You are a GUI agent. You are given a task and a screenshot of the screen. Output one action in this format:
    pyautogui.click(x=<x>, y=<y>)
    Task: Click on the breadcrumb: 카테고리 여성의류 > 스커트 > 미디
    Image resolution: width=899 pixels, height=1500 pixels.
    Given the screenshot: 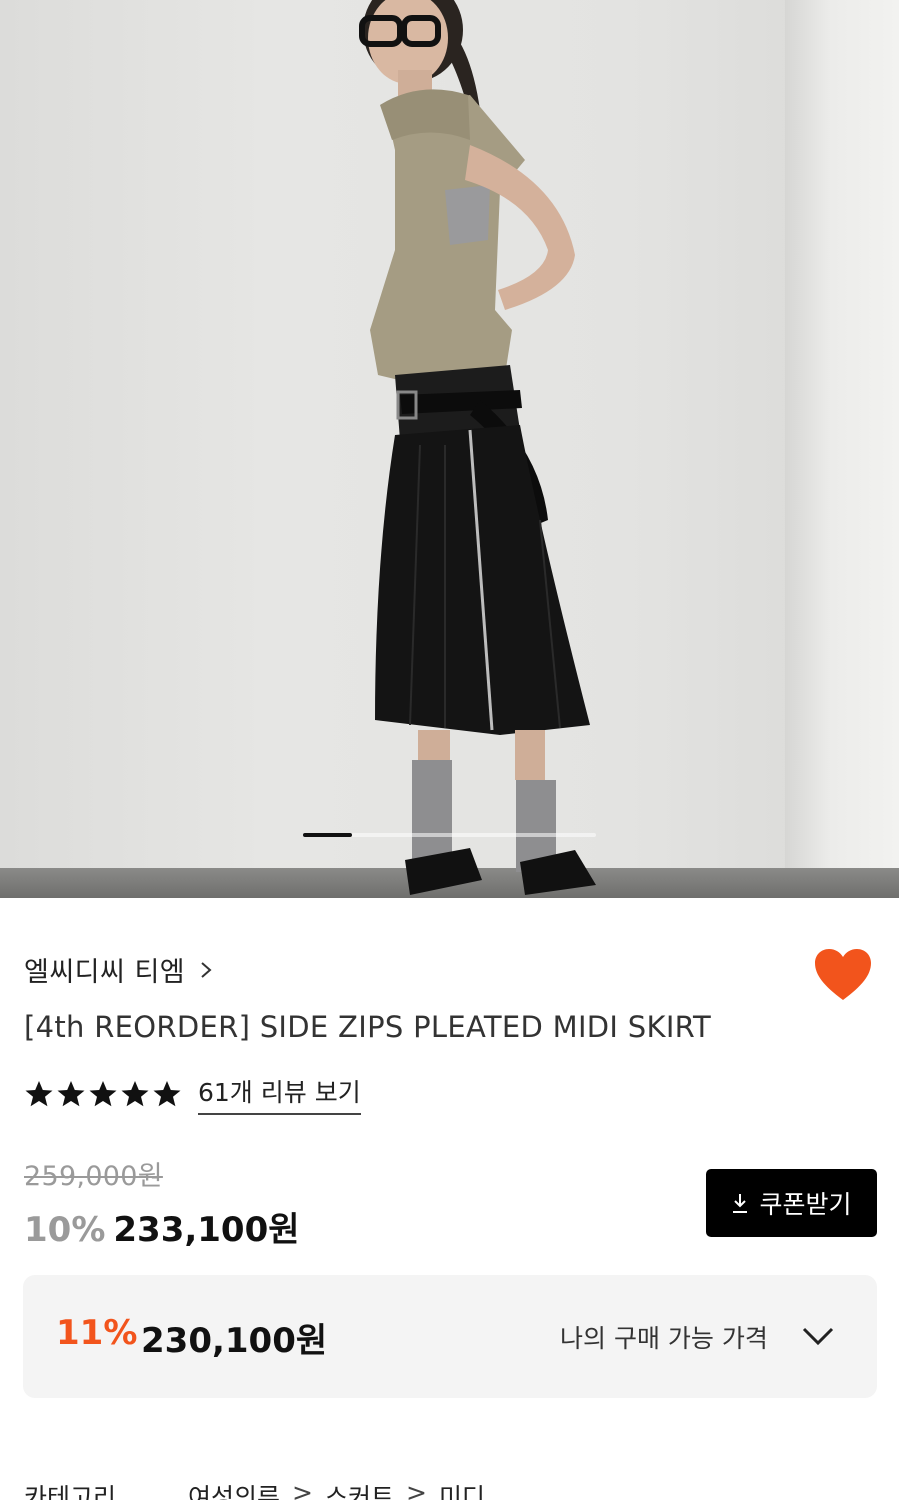 What is the action you would take?
    pyautogui.click(x=254, y=1489)
    